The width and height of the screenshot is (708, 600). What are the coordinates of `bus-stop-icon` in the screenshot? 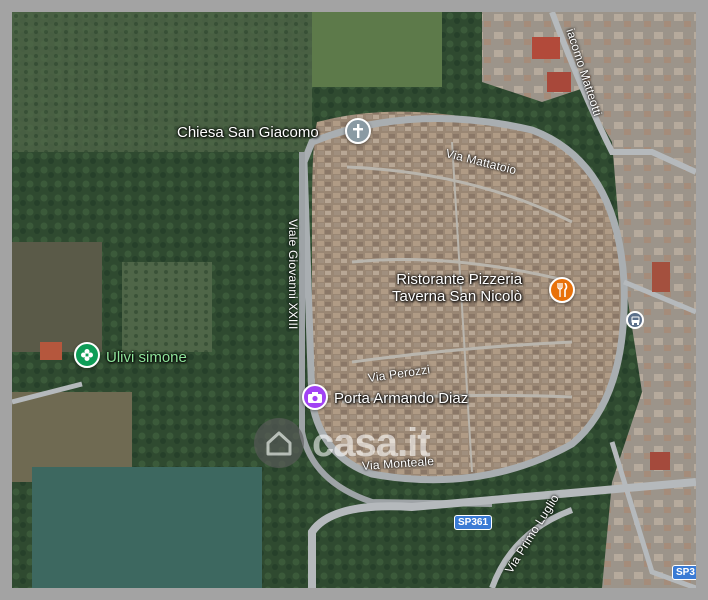 It's located at (635, 320).